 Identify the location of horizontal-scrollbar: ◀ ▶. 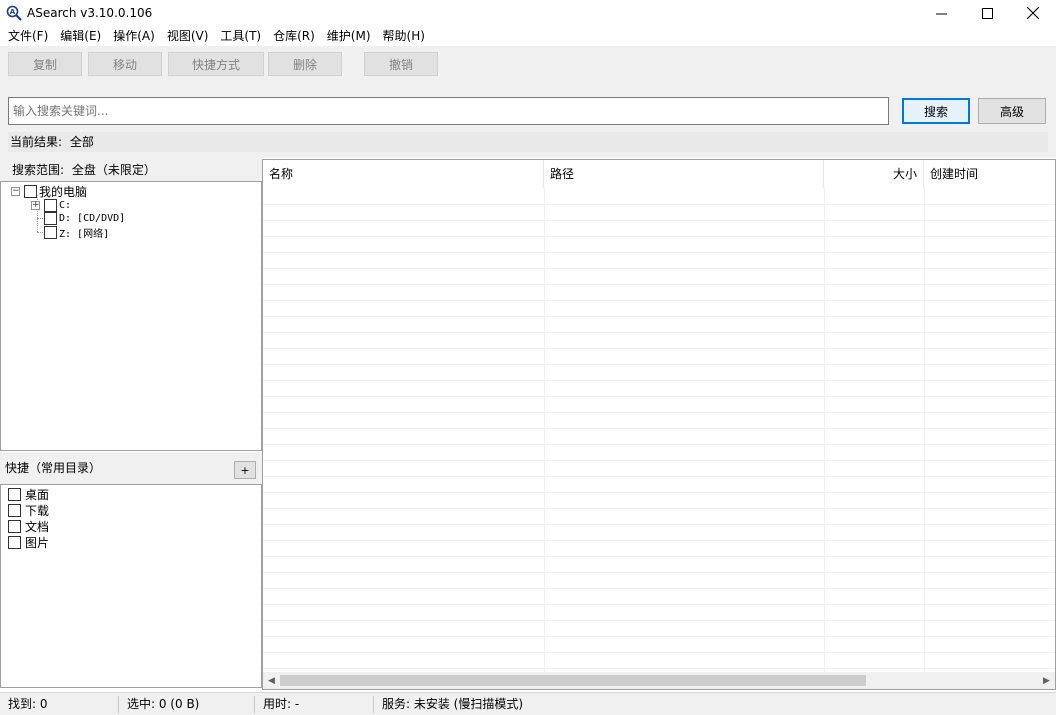
(659, 680).